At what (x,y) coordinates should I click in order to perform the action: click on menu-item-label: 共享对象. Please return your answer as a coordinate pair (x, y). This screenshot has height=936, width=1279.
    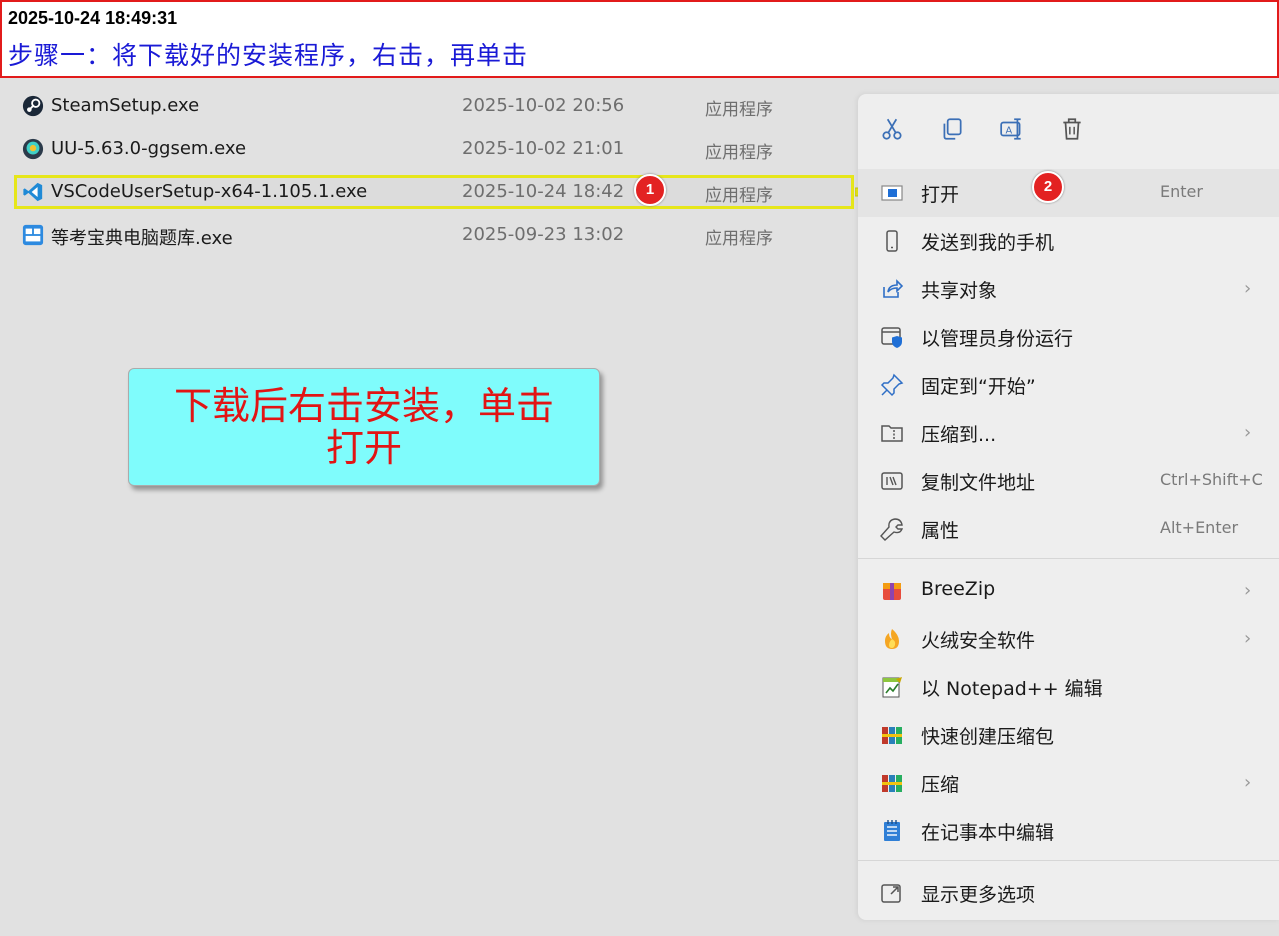
    Looking at the image, I should click on (959, 291).